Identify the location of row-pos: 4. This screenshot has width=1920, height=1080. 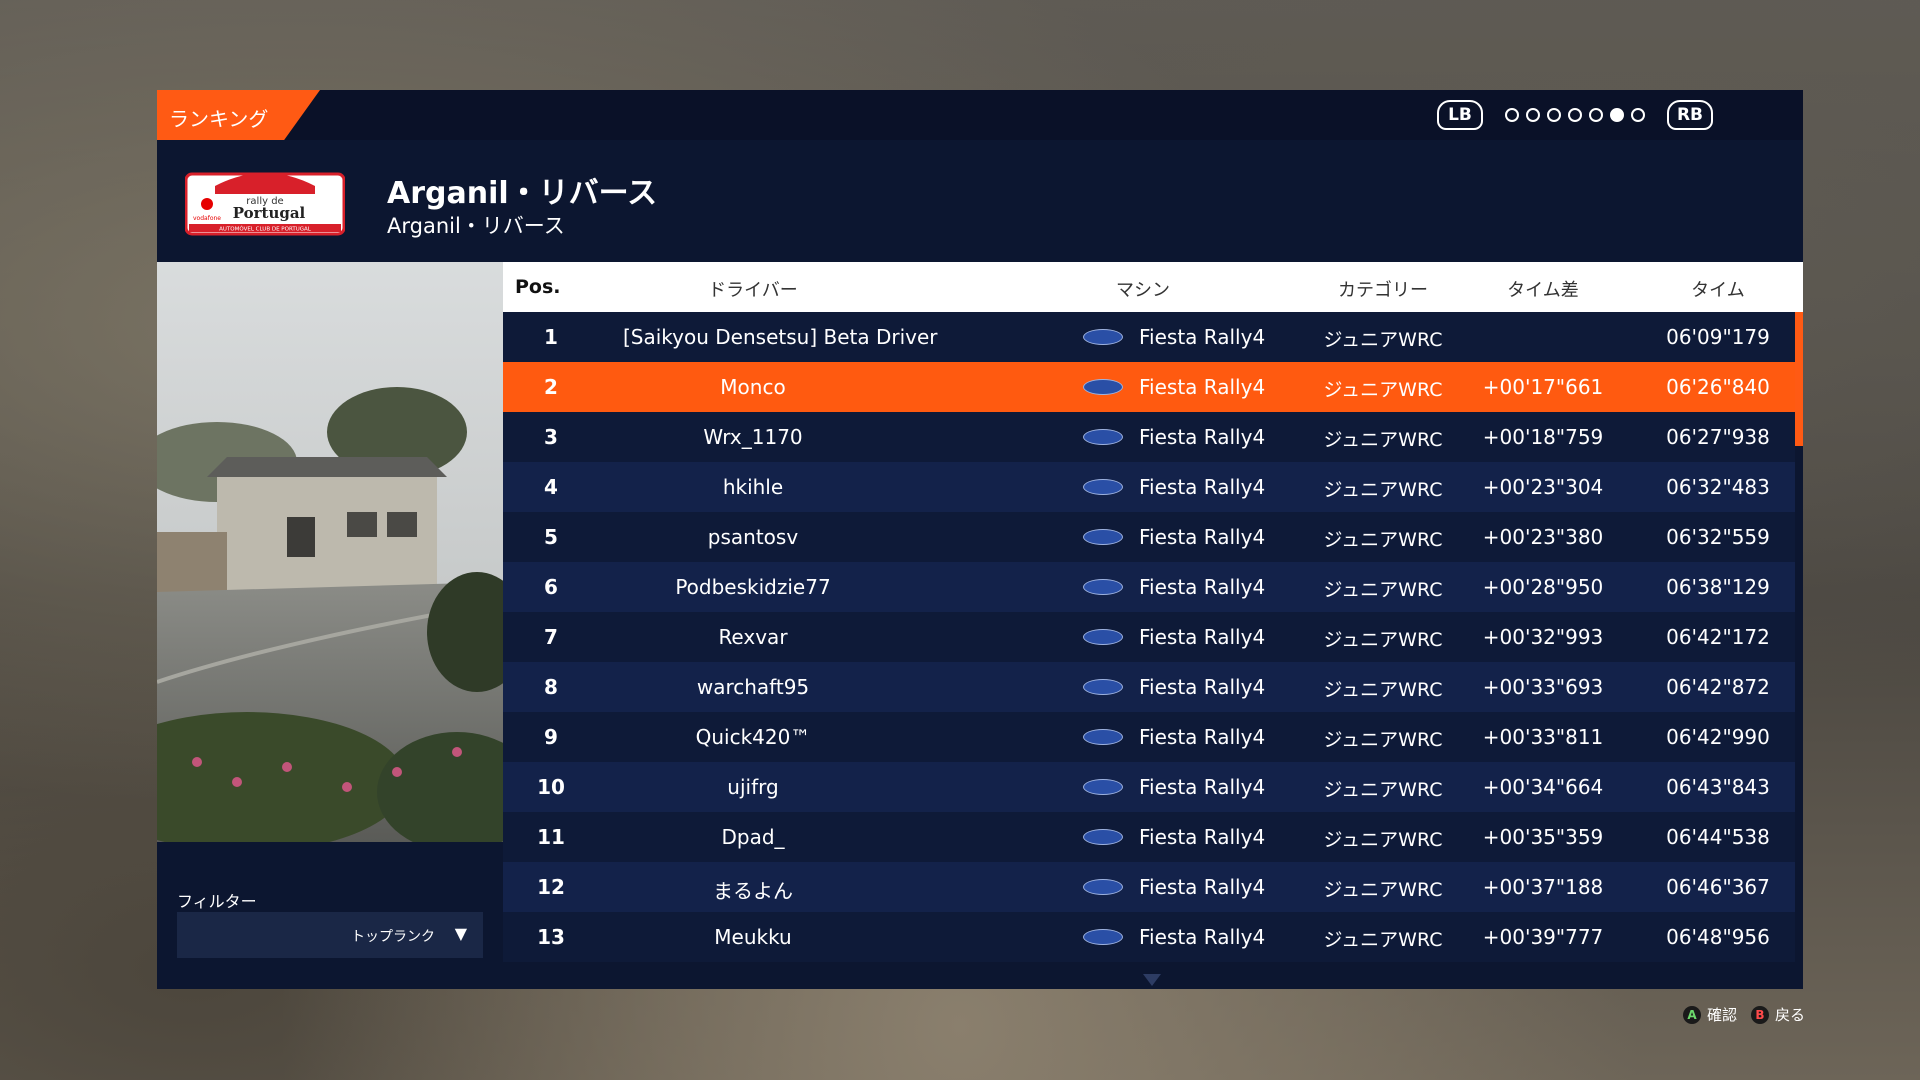
(551, 487).